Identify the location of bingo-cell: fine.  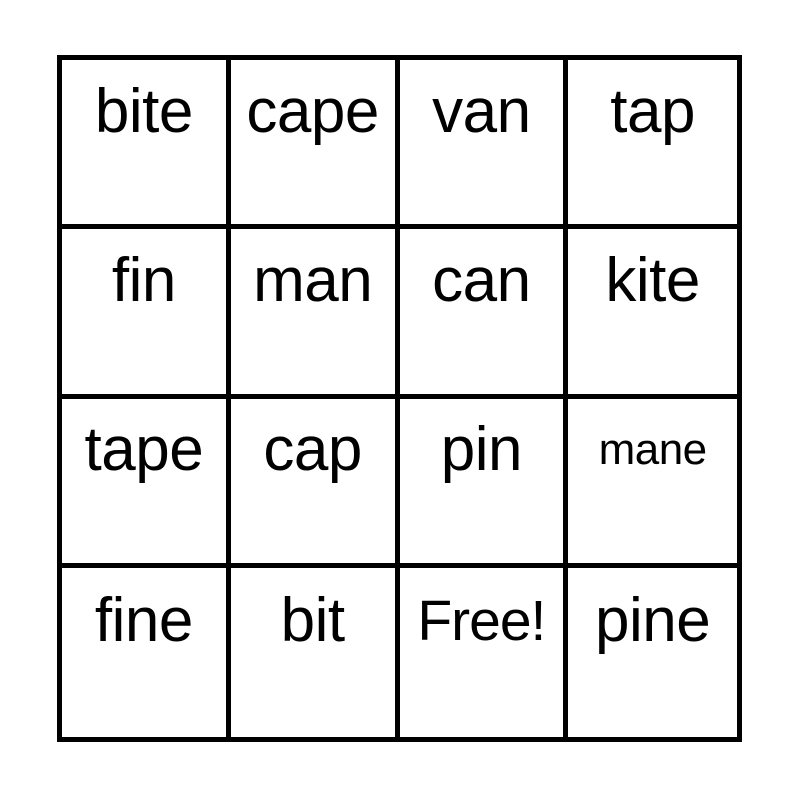
(146, 652).